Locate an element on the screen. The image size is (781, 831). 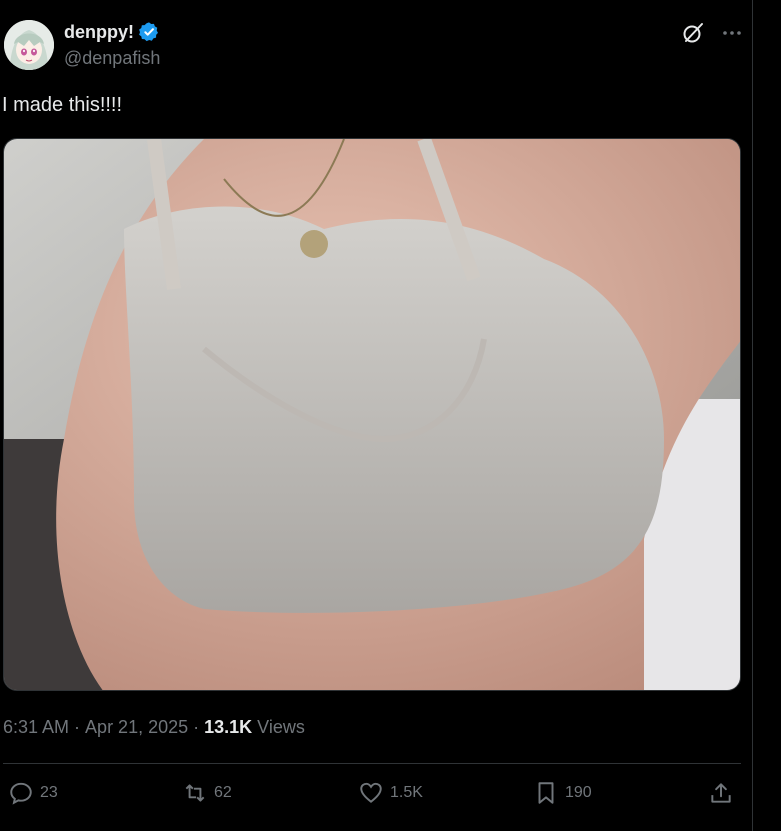
tweet-meta: 6:31 AM · Apr 21, 2025 · 13.1K Views is located at coordinates (154, 727).